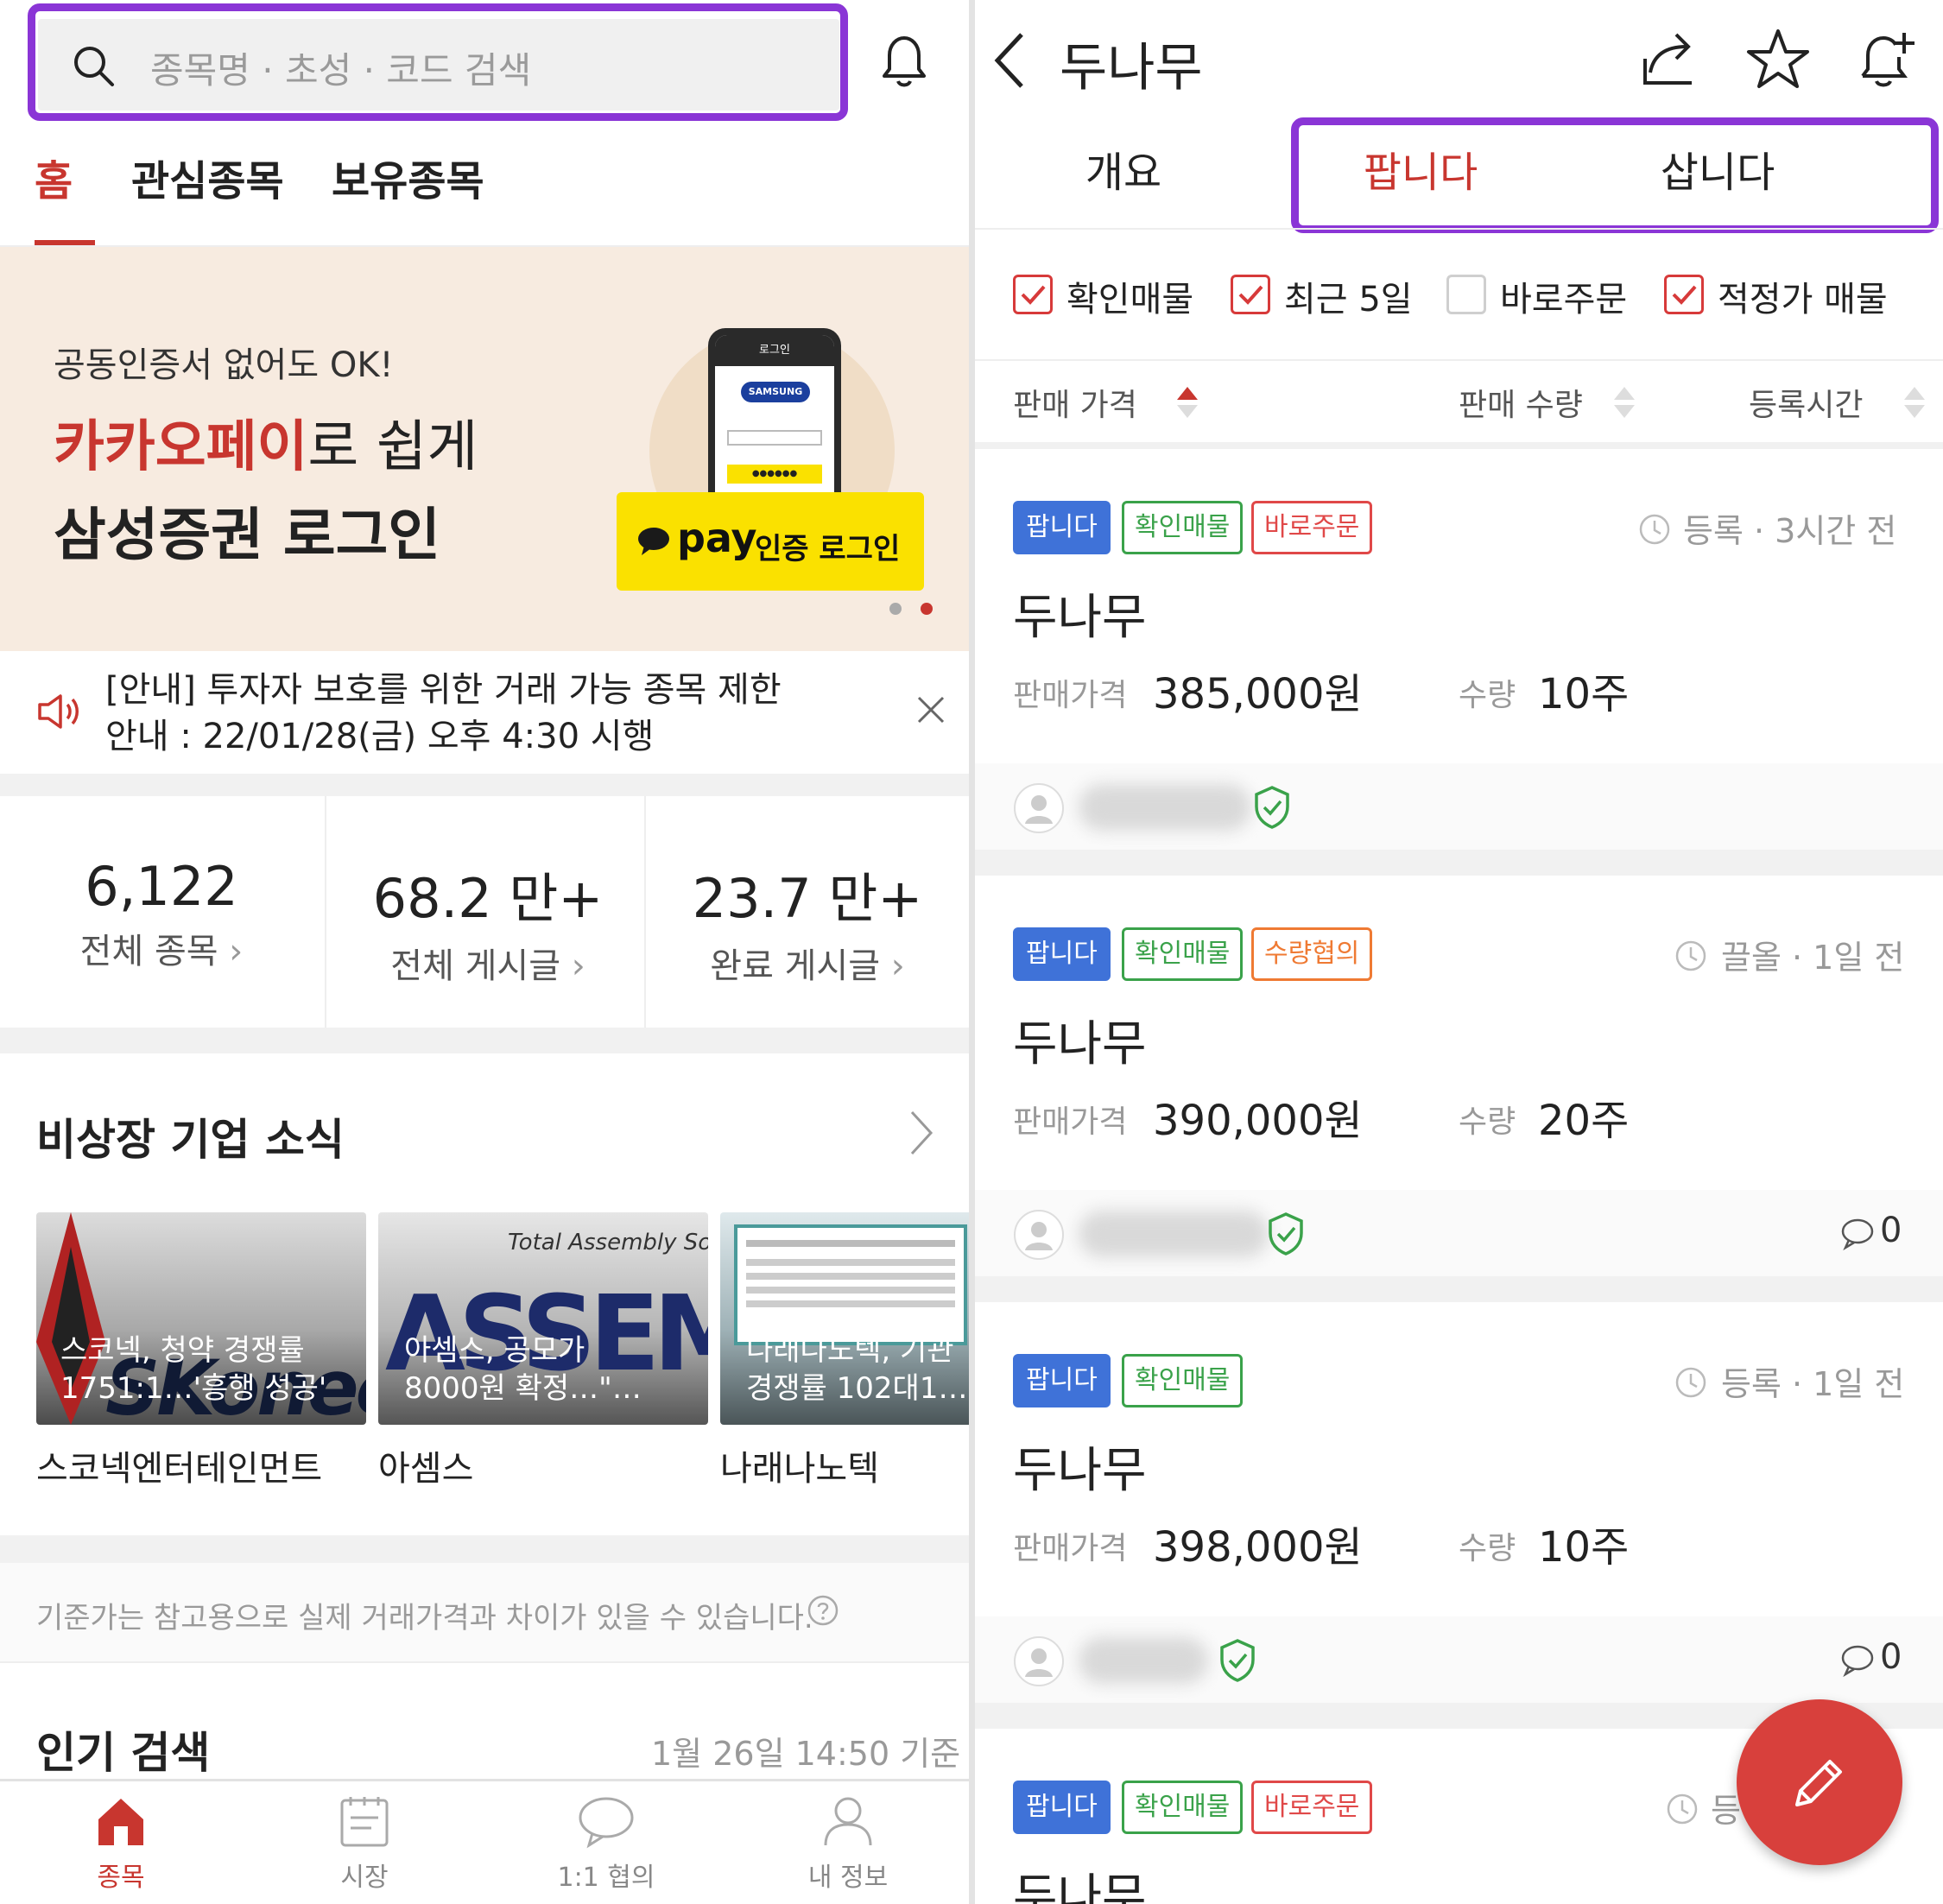 This screenshot has height=1904, width=1943. I want to click on notice-line1: [안내] 투자자 보호를 위한 거래 가능 종목 제한, so click(443, 690).